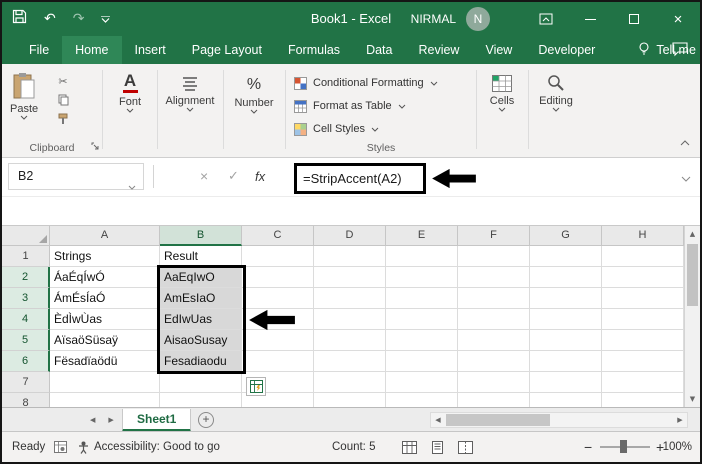 The image size is (702, 464). I want to click on cell-E6, so click(422, 361).